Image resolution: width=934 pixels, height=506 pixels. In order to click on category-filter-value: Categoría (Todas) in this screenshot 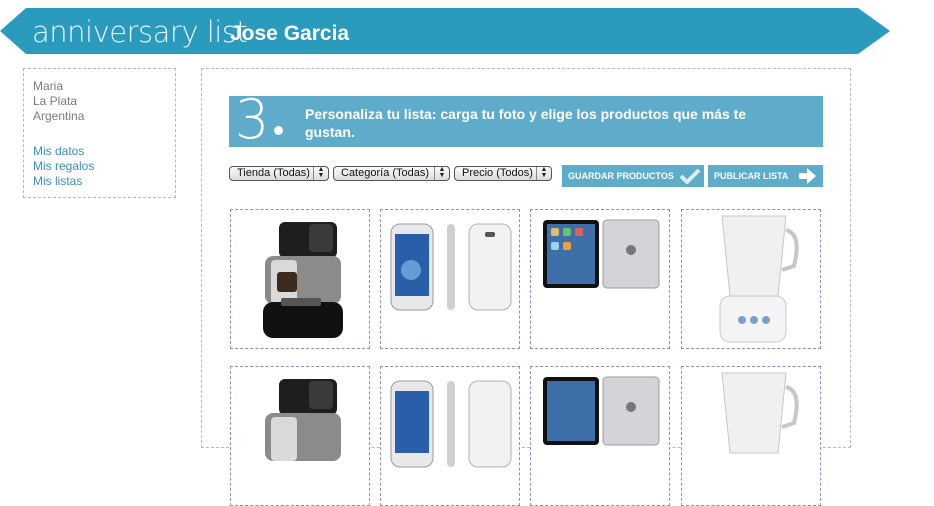, I will do `click(385, 173)`.